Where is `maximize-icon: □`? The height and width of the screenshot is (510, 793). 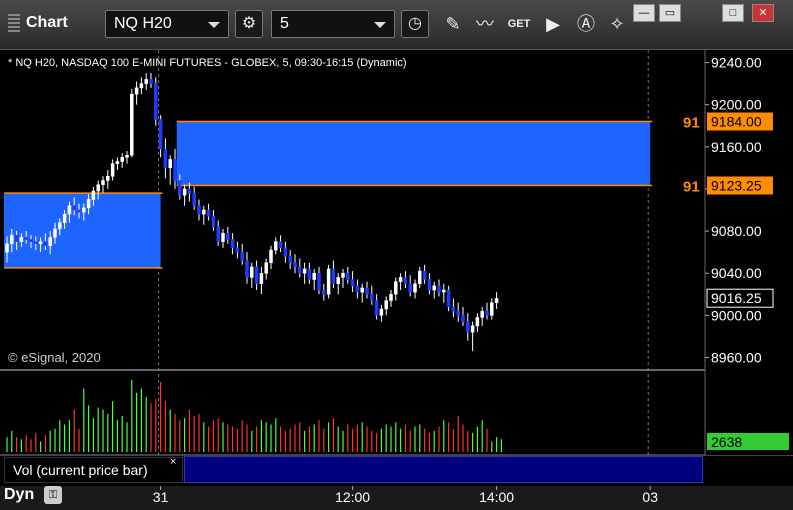
maximize-icon: □ is located at coordinates (733, 13).